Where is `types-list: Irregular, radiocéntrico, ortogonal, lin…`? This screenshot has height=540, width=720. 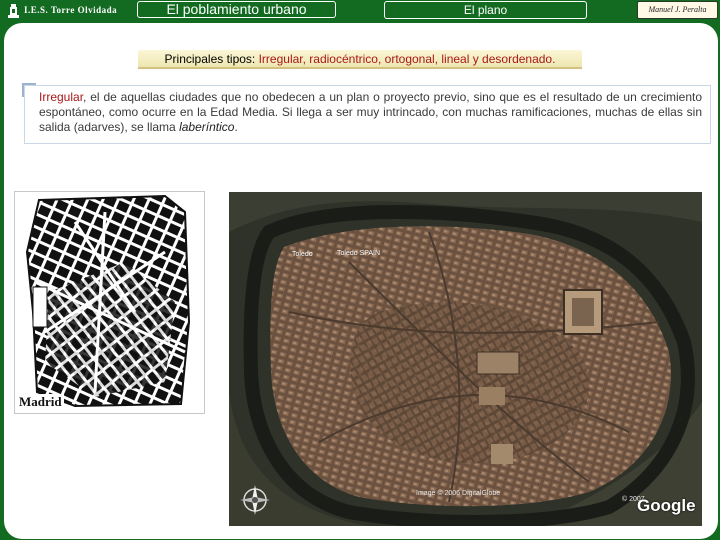
types-list: Irregular, radiocéntrico, ortogonal, lin… is located at coordinates (407, 59).